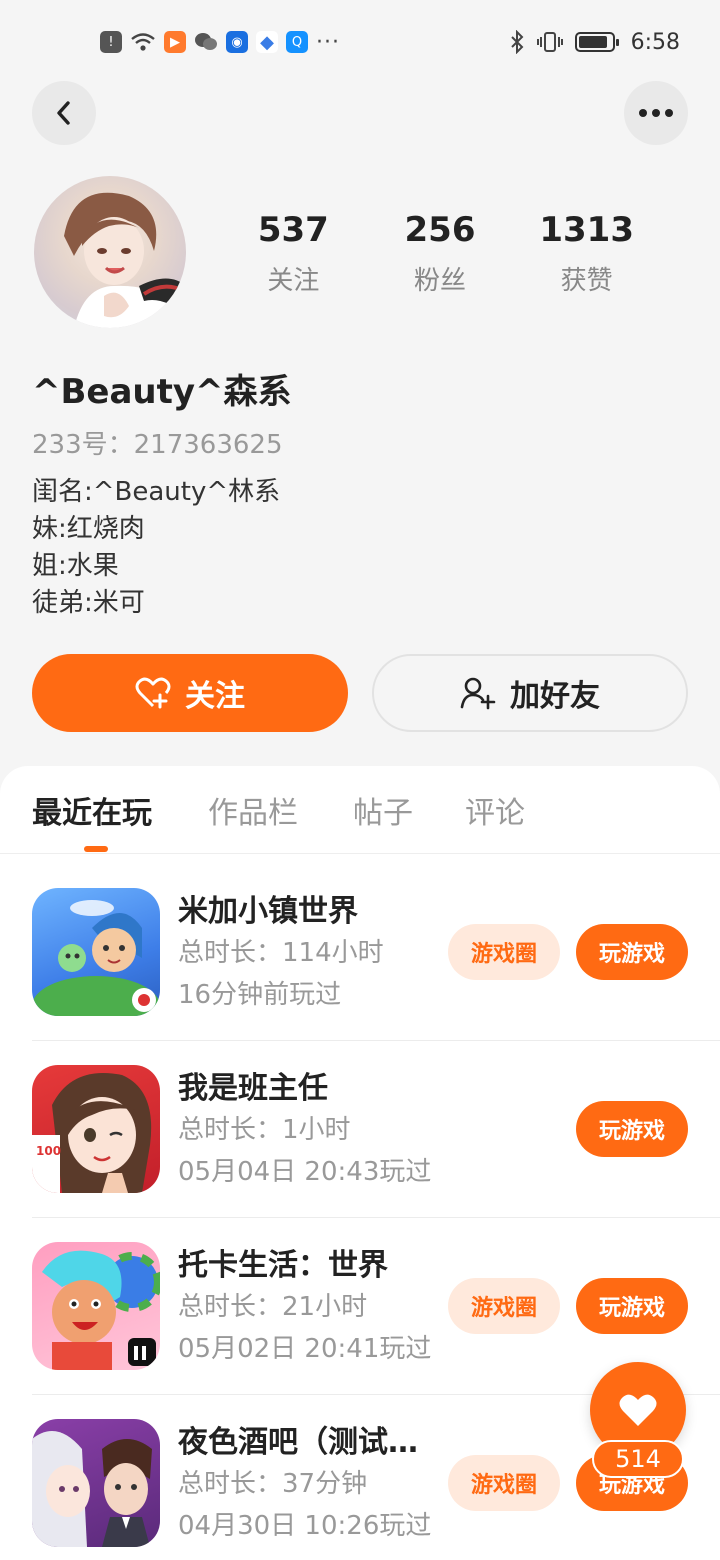  What do you see at coordinates (440, 281) in the screenshot?
I see `stat-label: 粉丝` at bounding box center [440, 281].